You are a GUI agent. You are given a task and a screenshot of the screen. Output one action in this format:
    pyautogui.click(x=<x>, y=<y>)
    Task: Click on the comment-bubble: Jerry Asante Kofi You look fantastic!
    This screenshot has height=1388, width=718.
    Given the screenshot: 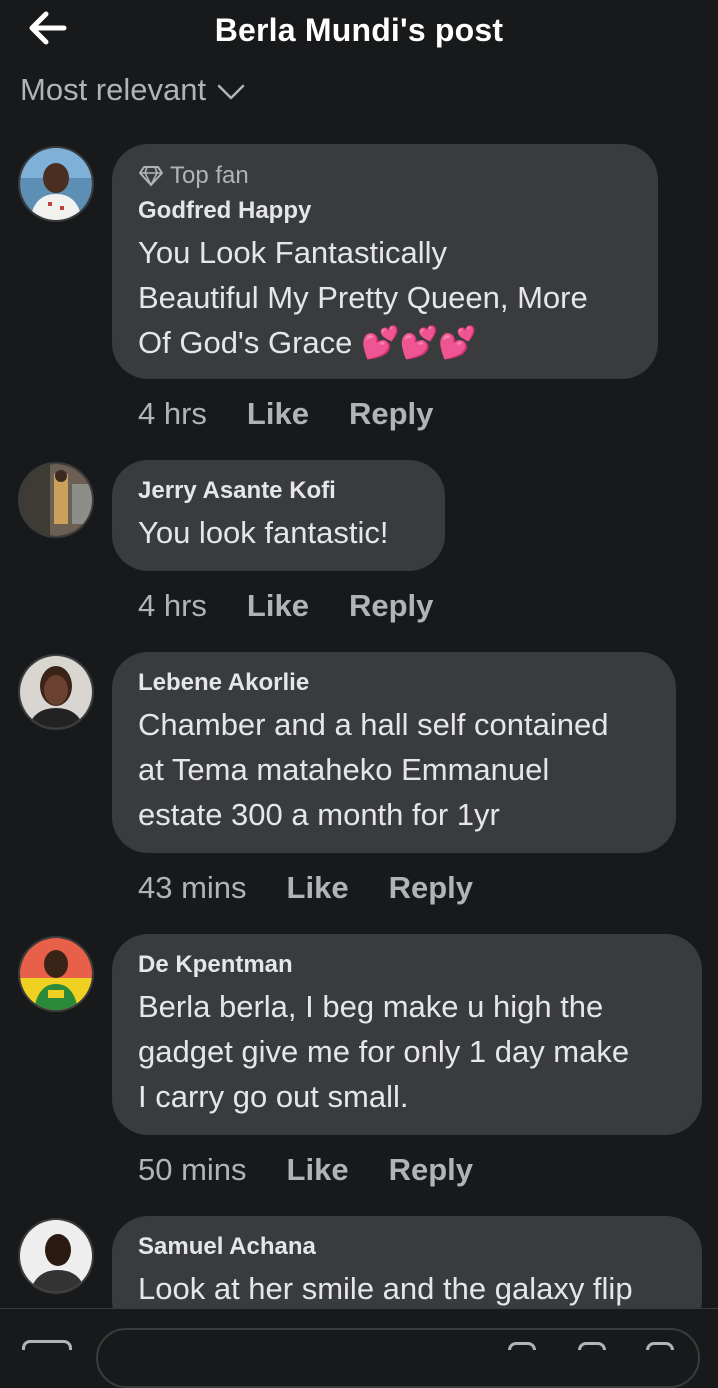 What is the action you would take?
    pyautogui.click(x=278, y=515)
    